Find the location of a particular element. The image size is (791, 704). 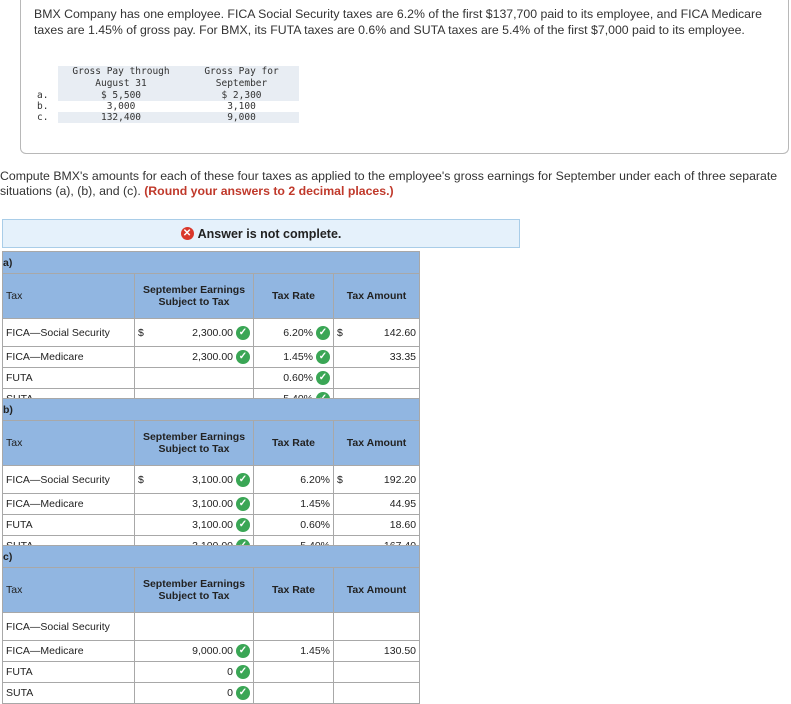

table-row: SUTA 0 ✓ is located at coordinates (211, 693).